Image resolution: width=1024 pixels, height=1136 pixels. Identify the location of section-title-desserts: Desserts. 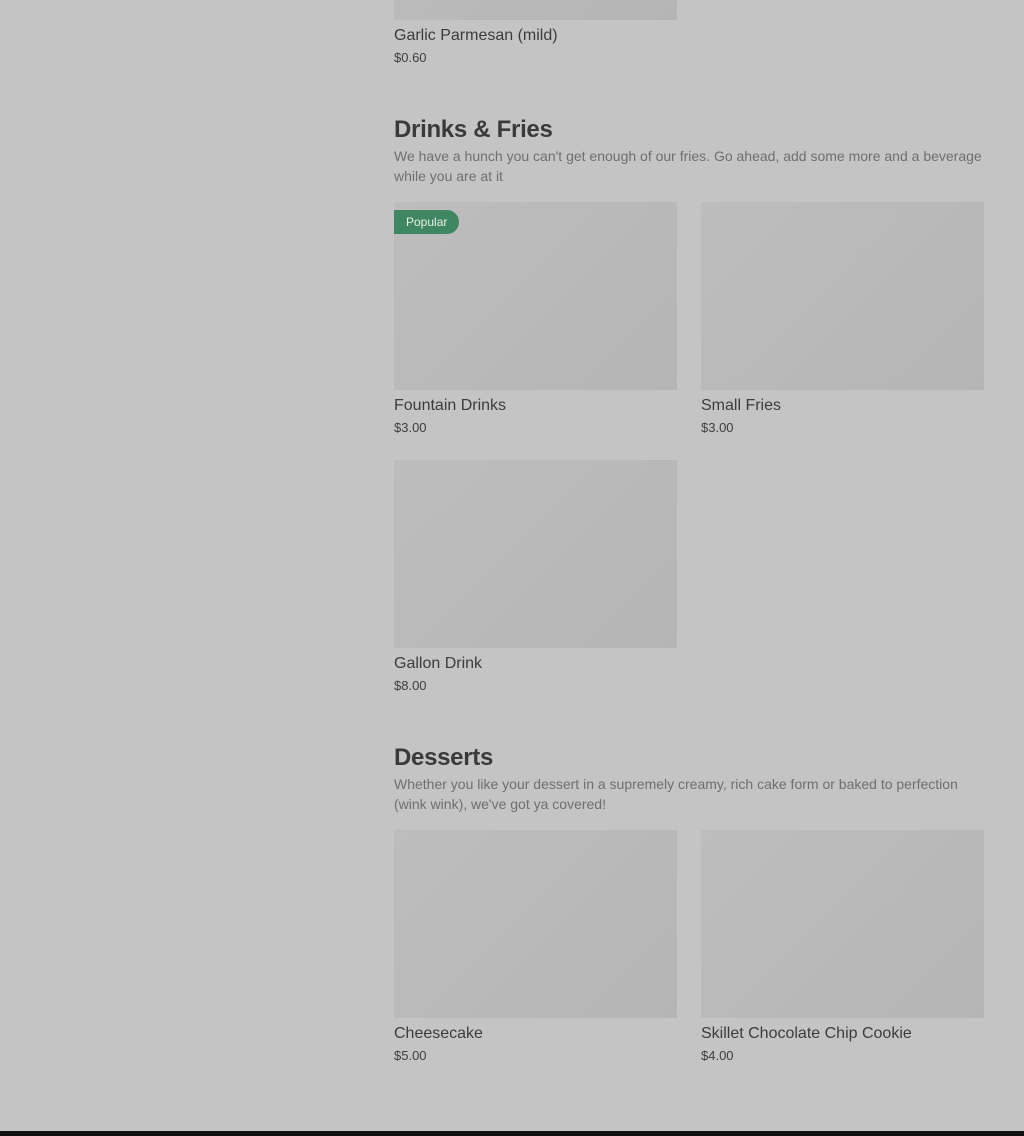
(444, 757).